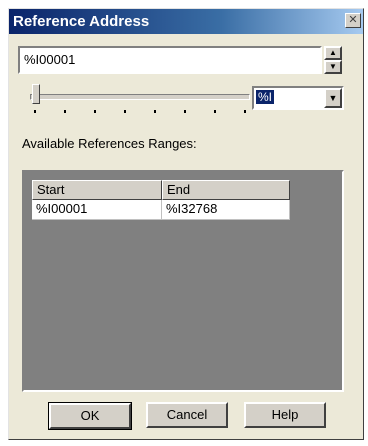 This screenshot has height=446, width=368. I want to click on chevron-down-icon: ▼, so click(333, 98).